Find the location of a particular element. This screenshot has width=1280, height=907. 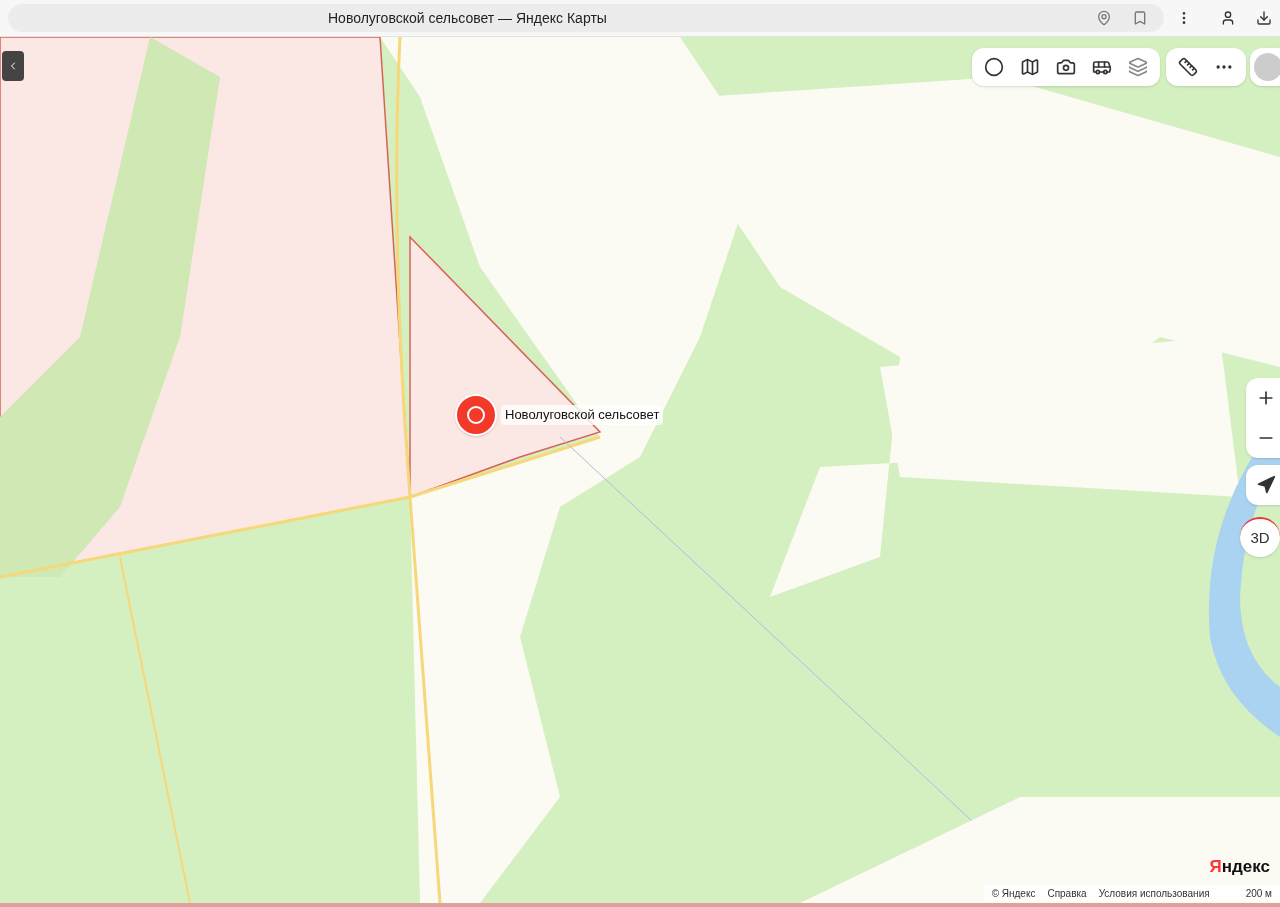

scale-label: 200 м is located at coordinates (1258, 893).